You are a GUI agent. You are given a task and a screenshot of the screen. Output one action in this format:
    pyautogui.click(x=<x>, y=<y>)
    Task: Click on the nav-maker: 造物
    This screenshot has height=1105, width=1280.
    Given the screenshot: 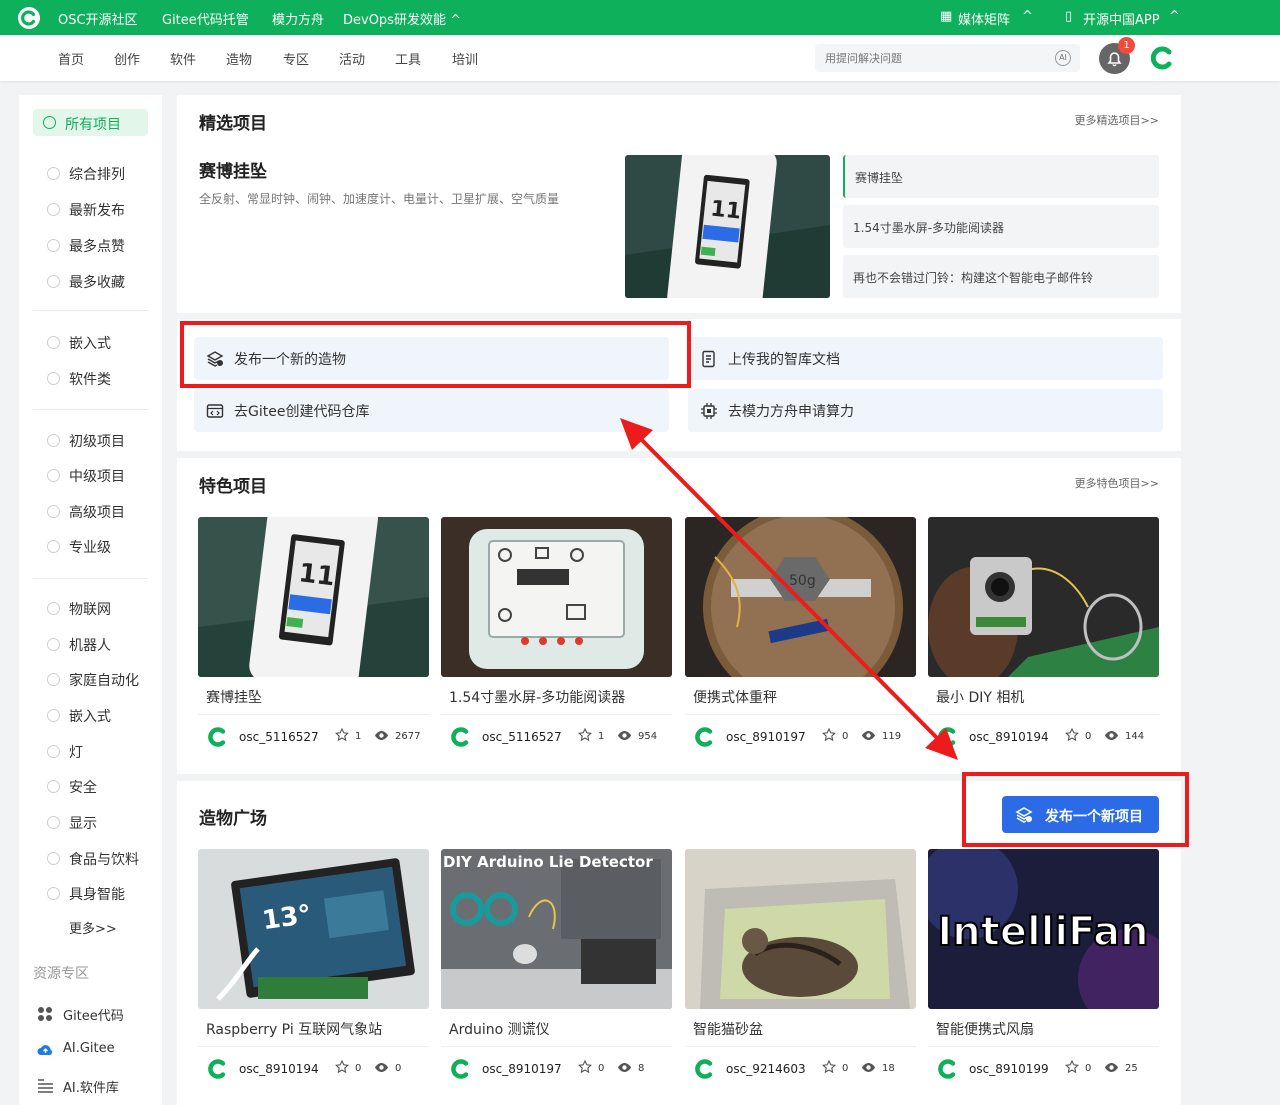 What is the action you would take?
    pyautogui.click(x=239, y=58)
    